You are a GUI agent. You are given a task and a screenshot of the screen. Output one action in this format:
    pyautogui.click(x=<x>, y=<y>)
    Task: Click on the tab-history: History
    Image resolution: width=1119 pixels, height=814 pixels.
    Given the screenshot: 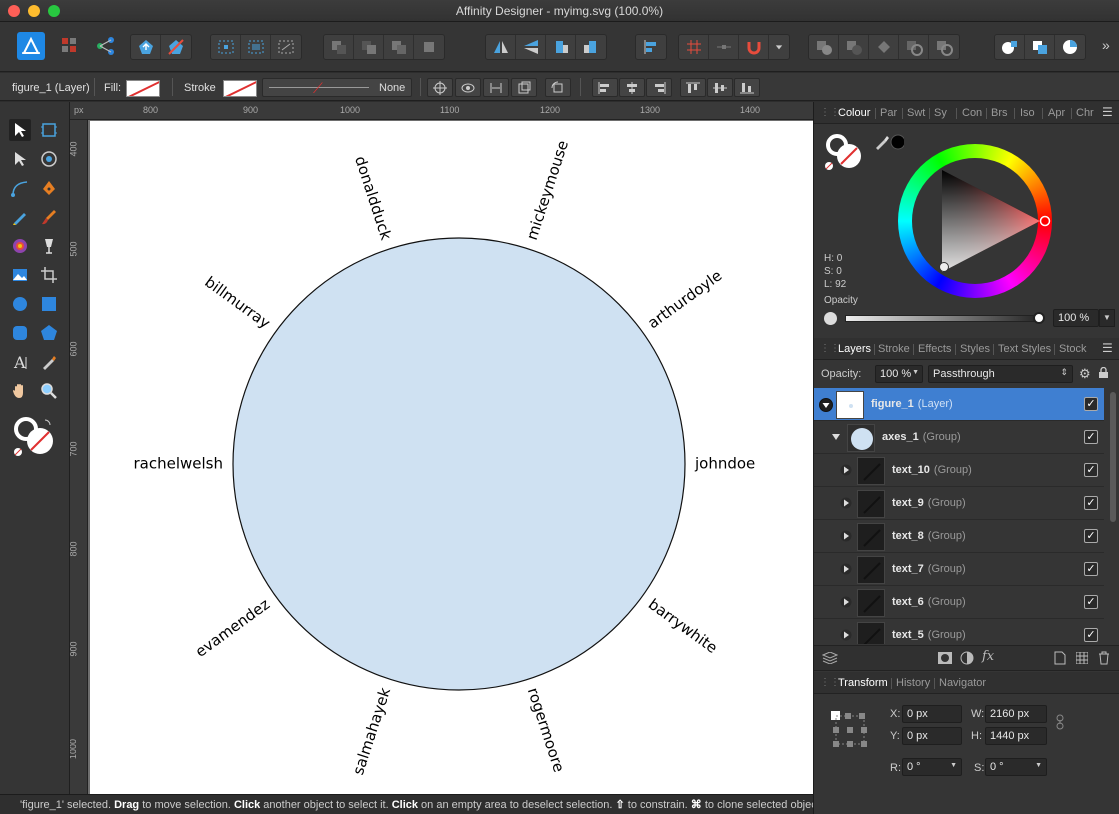 What is the action you would take?
    pyautogui.click(x=913, y=683)
    